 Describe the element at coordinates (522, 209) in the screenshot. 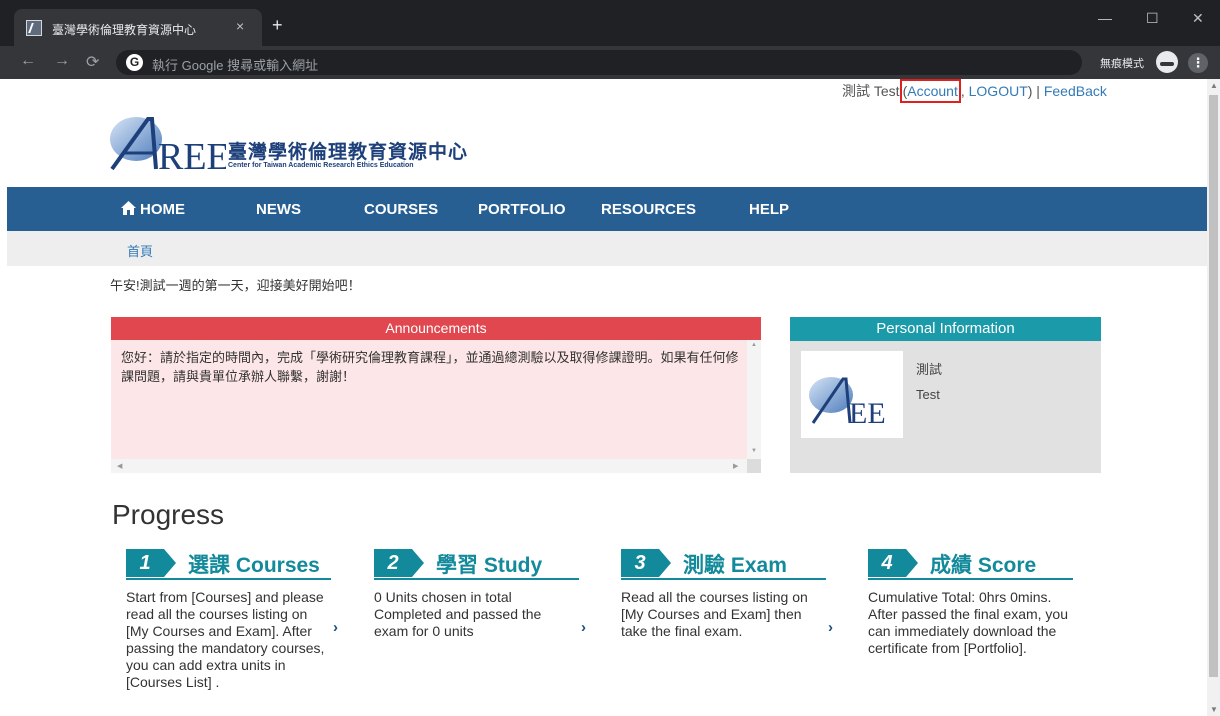

I see `nav-portfolio: PORTFOLIO` at that location.